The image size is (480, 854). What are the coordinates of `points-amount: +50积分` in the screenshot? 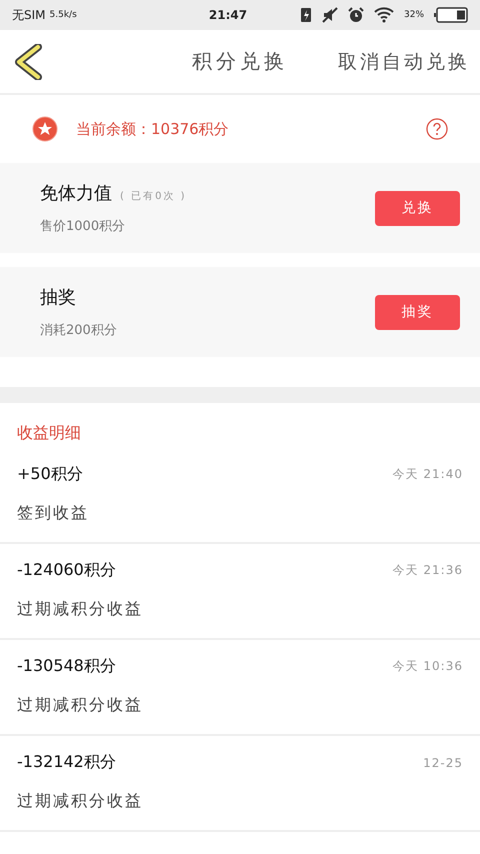 It's located at (50, 474).